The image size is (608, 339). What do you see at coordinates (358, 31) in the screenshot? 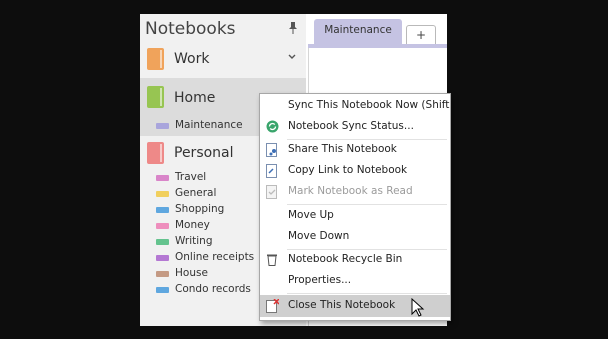
I see `tab-maintenance: Maintenance` at bounding box center [358, 31].